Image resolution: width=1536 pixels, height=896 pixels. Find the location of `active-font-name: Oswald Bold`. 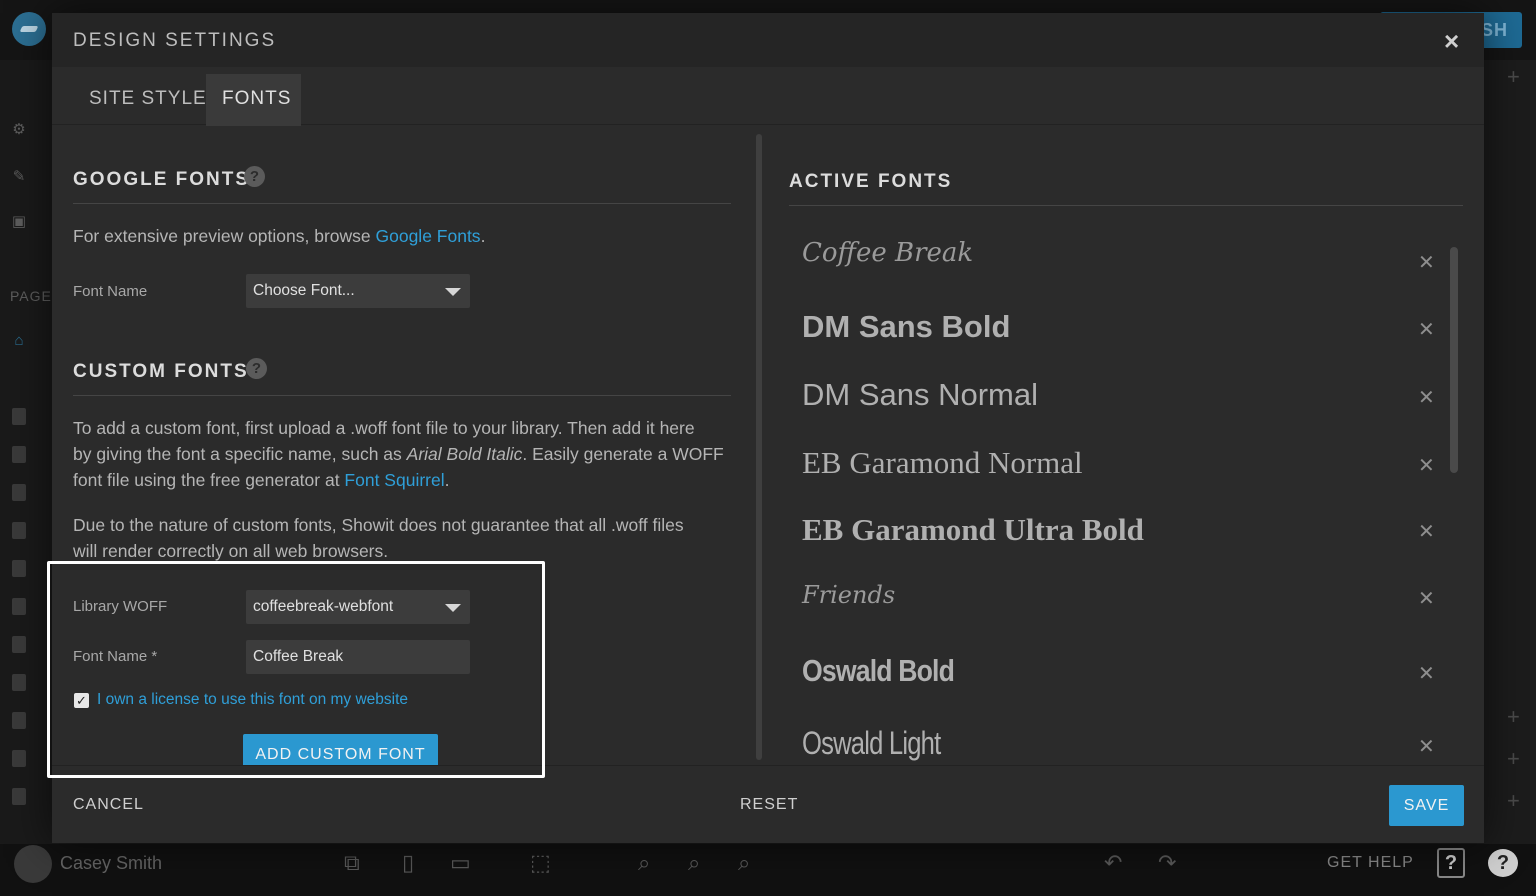

active-font-name: Oswald Bold is located at coordinates (878, 670).